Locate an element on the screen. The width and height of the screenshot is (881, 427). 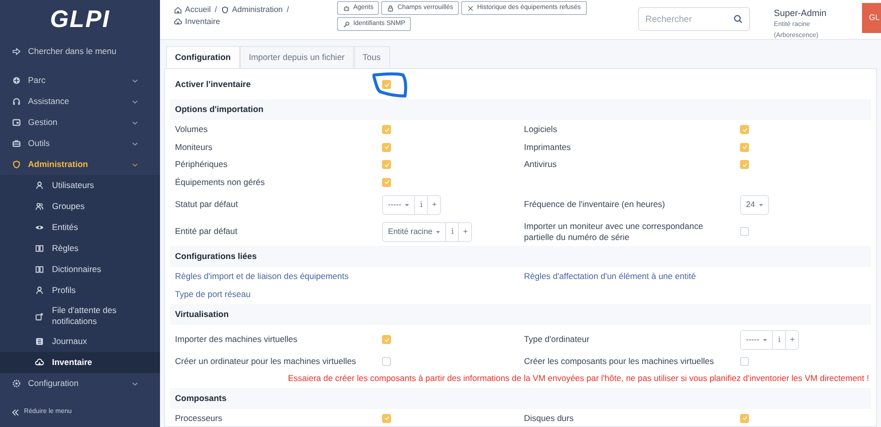
dropdown: 24 is located at coordinates (754, 205).